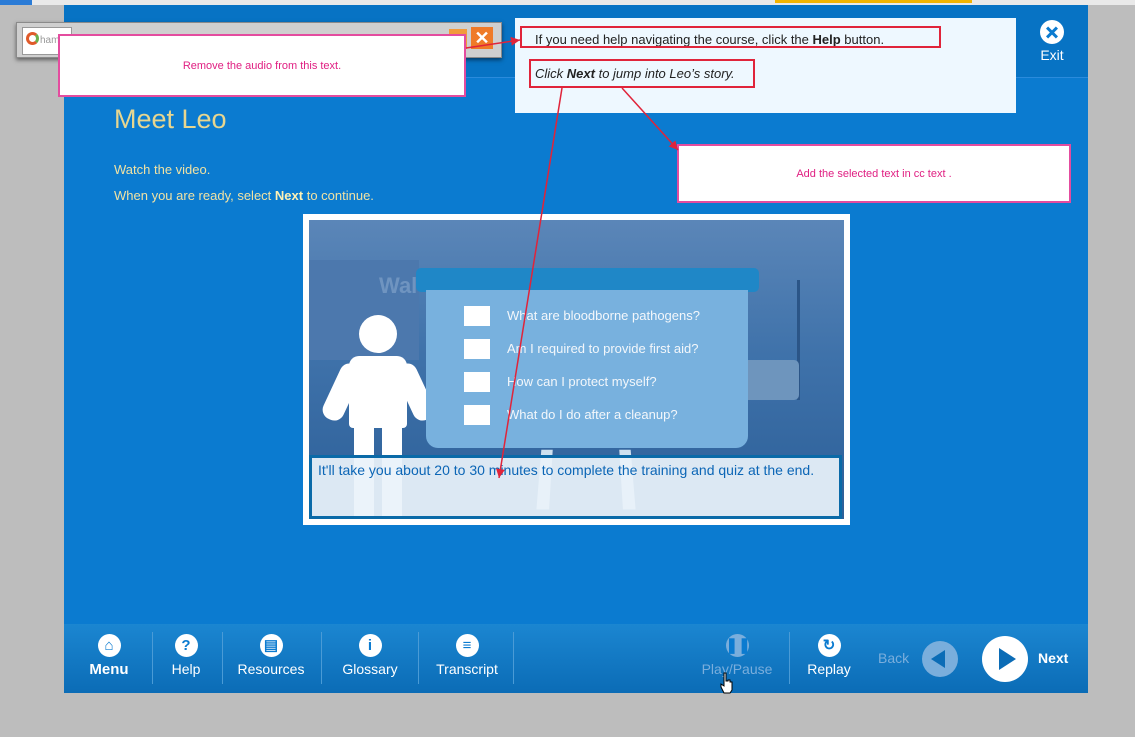 Image resolution: width=1135 pixels, height=737 pixels. What do you see at coordinates (726, 683) in the screenshot?
I see `hand-cursor-icon` at bounding box center [726, 683].